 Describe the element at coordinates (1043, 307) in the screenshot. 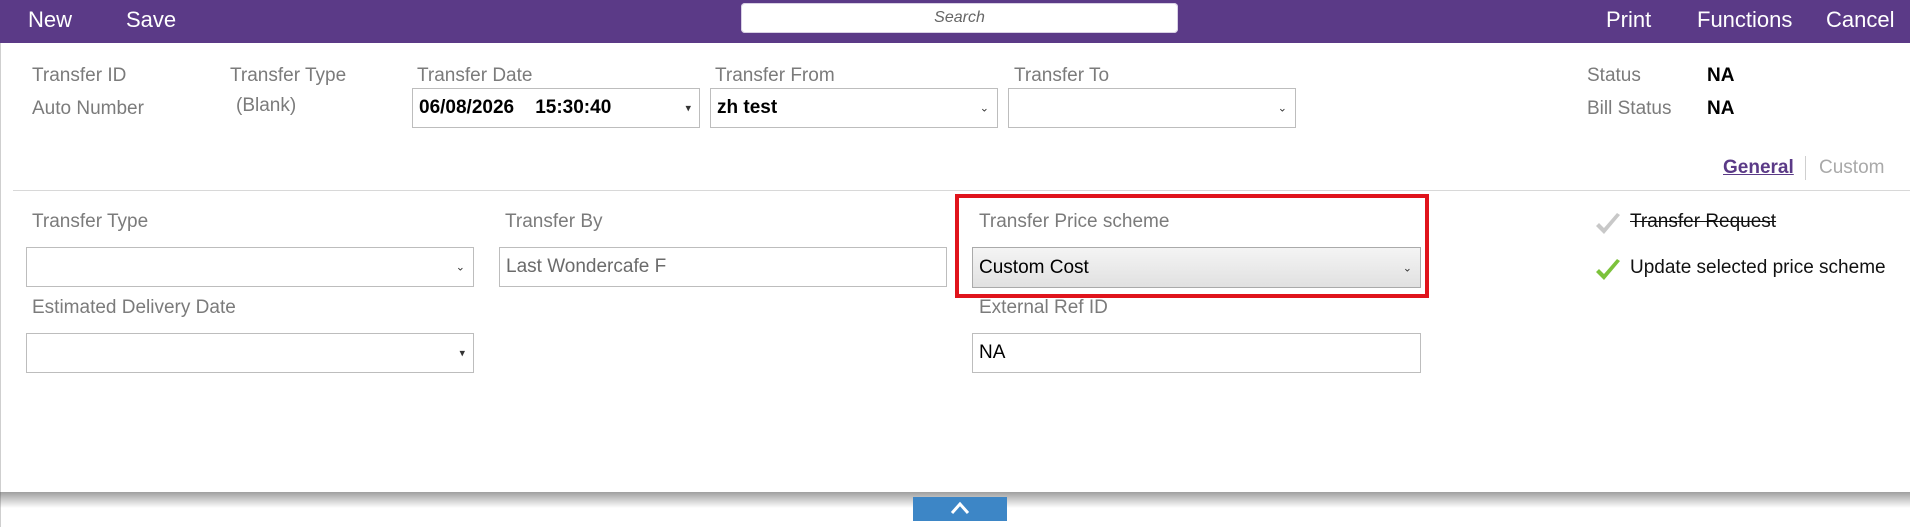

I see `external-ref-label: External Ref ID` at that location.